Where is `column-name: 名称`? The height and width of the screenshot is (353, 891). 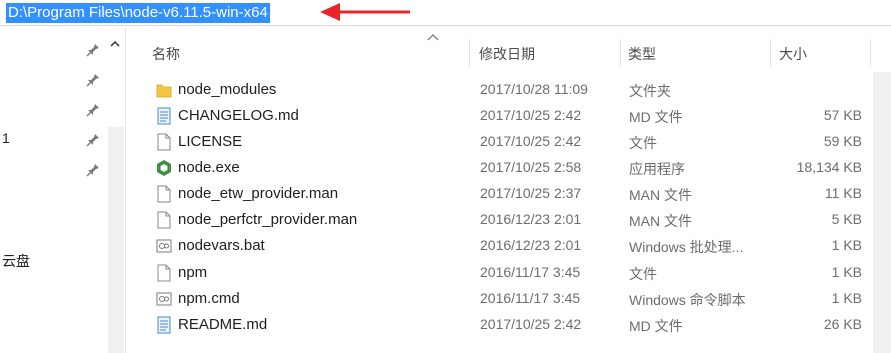 column-name: 名称 is located at coordinates (166, 54).